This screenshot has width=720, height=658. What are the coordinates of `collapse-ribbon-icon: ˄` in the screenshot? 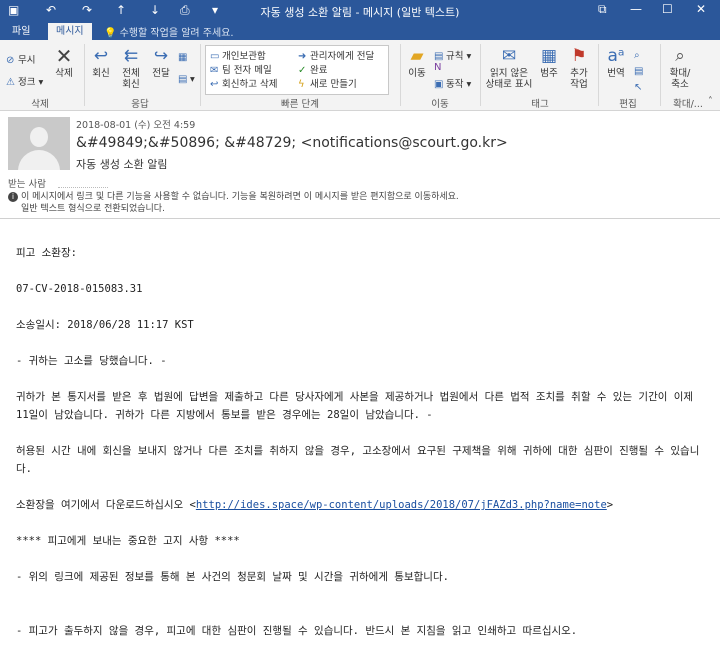 It's located at (710, 101).